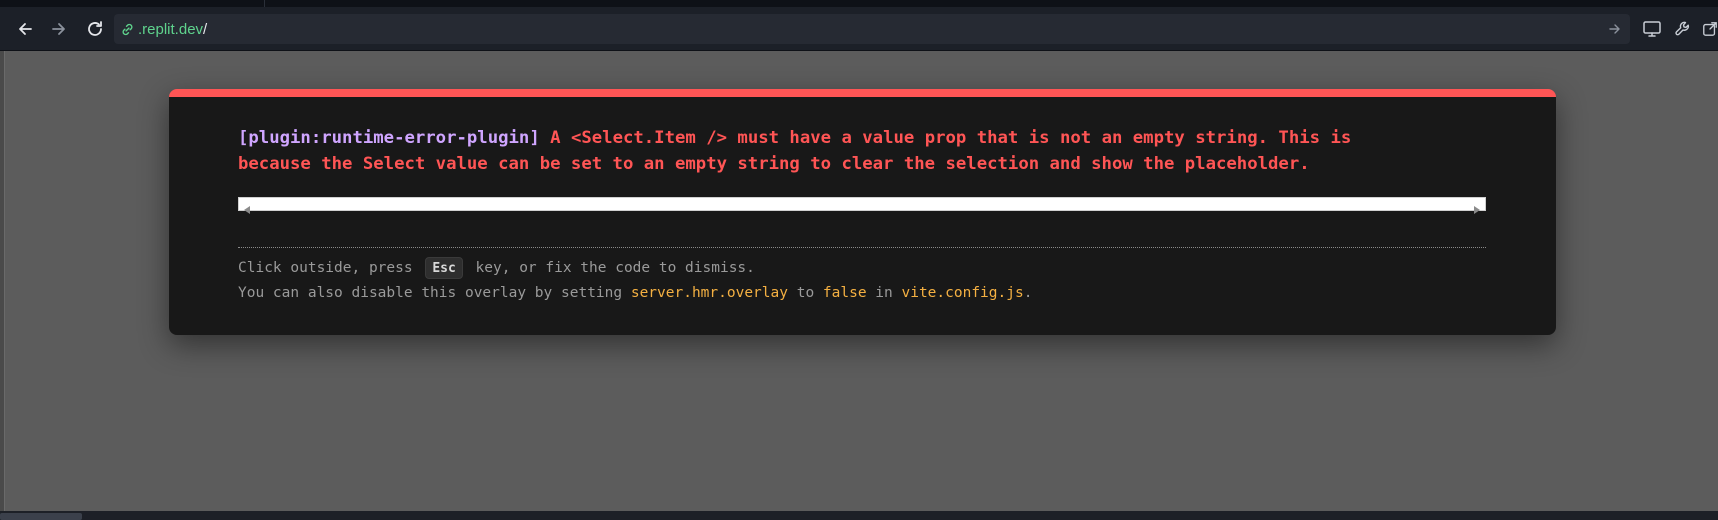 The width and height of the screenshot is (1718, 520). What do you see at coordinates (128, 29) in the screenshot?
I see `link-icon` at bounding box center [128, 29].